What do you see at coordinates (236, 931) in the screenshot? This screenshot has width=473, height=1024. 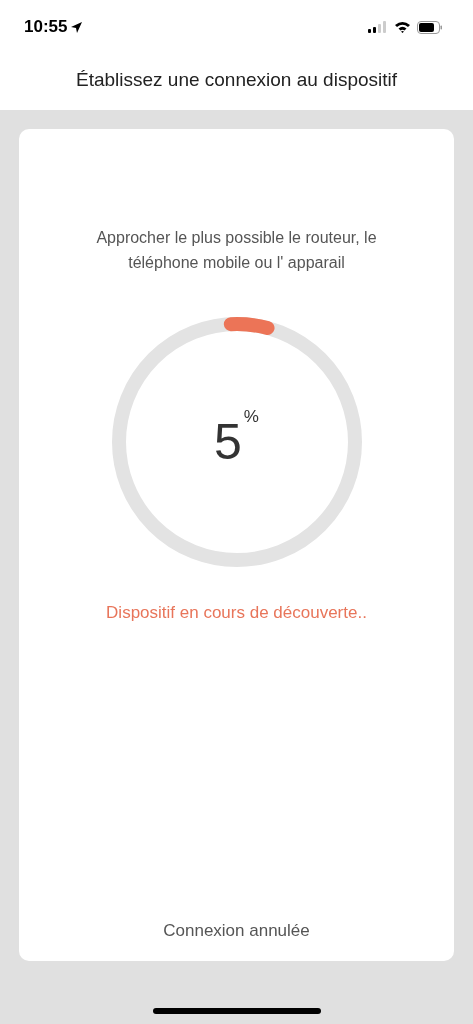 I see `cancel-button: Connexion annulée` at bounding box center [236, 931].